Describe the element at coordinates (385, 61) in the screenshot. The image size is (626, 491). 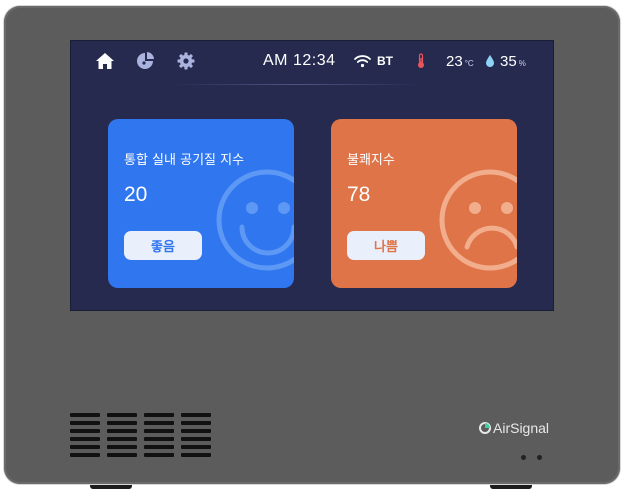
I see `bluetooth-label: BT` at that location.